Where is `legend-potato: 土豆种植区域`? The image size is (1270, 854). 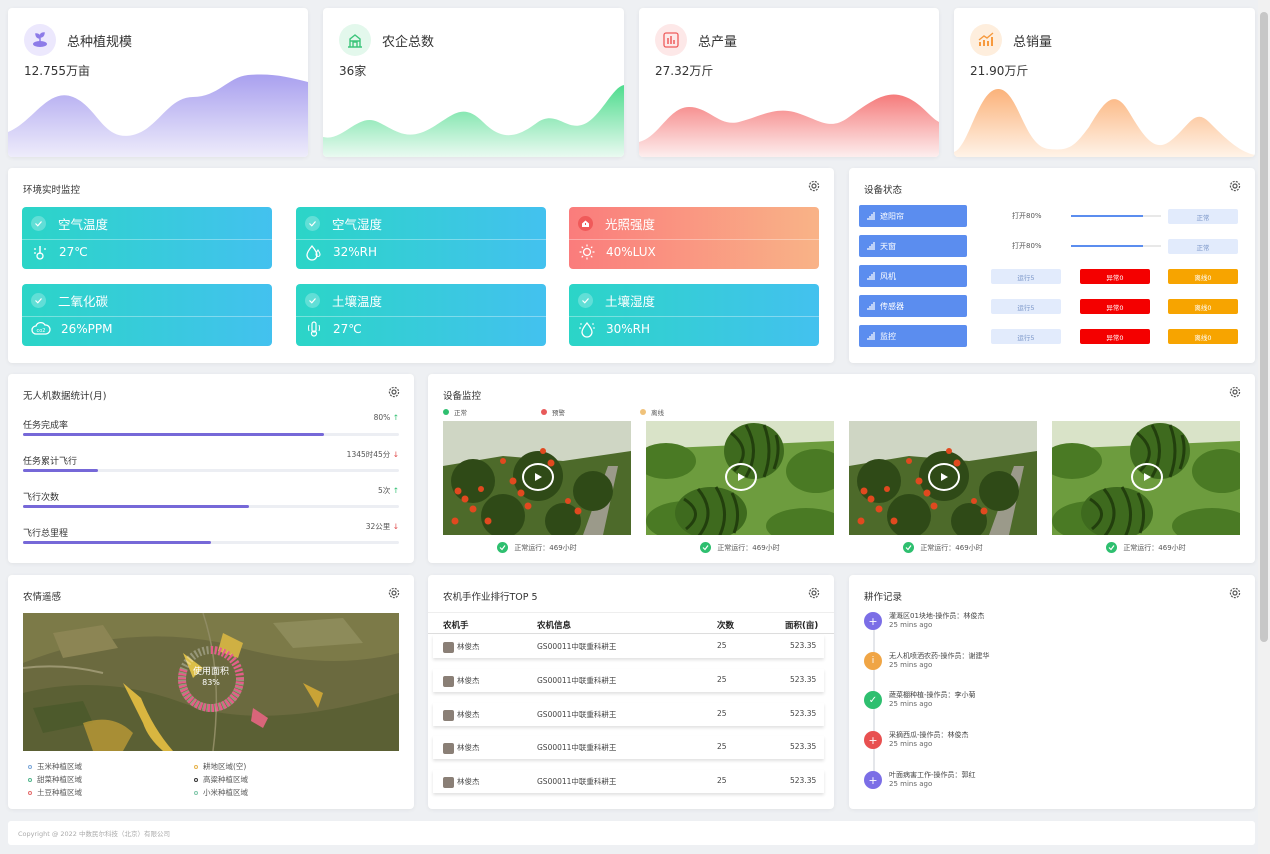 legend-potato: 土豆种植区域 is located at coordinates (55, 792).